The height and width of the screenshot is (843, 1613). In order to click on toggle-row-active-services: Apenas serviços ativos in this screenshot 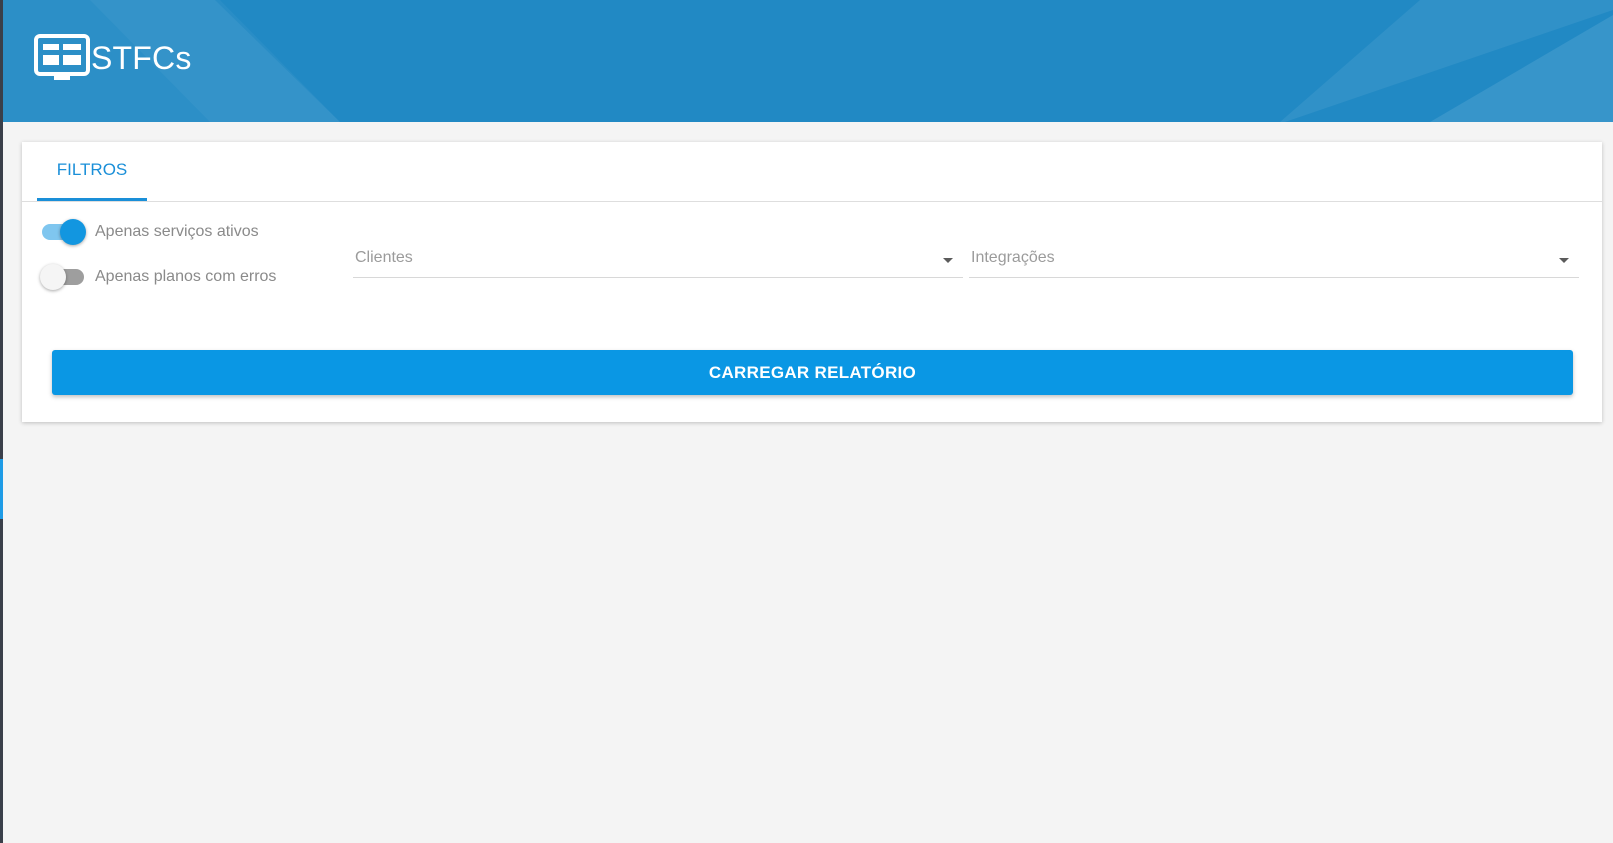, I will do `click(149, 232)`.